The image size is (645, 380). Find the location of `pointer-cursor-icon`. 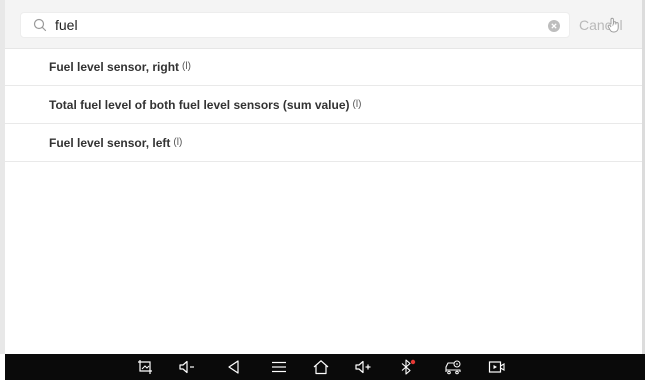

pointer-cursor-icon is located at coordinates (614, 25).